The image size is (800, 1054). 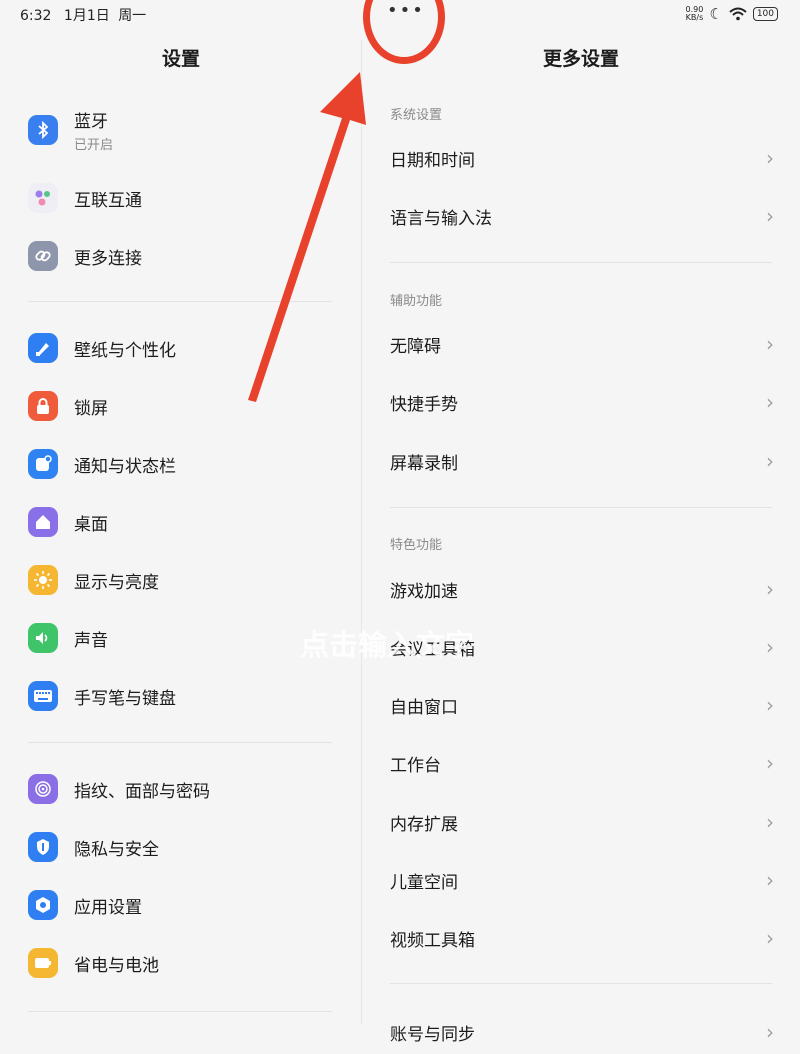 What do you see at coordinates (116, 582) in the screenshot?
I see `settings-item-label: 显示与亮度` at bounding box center [116, 582].